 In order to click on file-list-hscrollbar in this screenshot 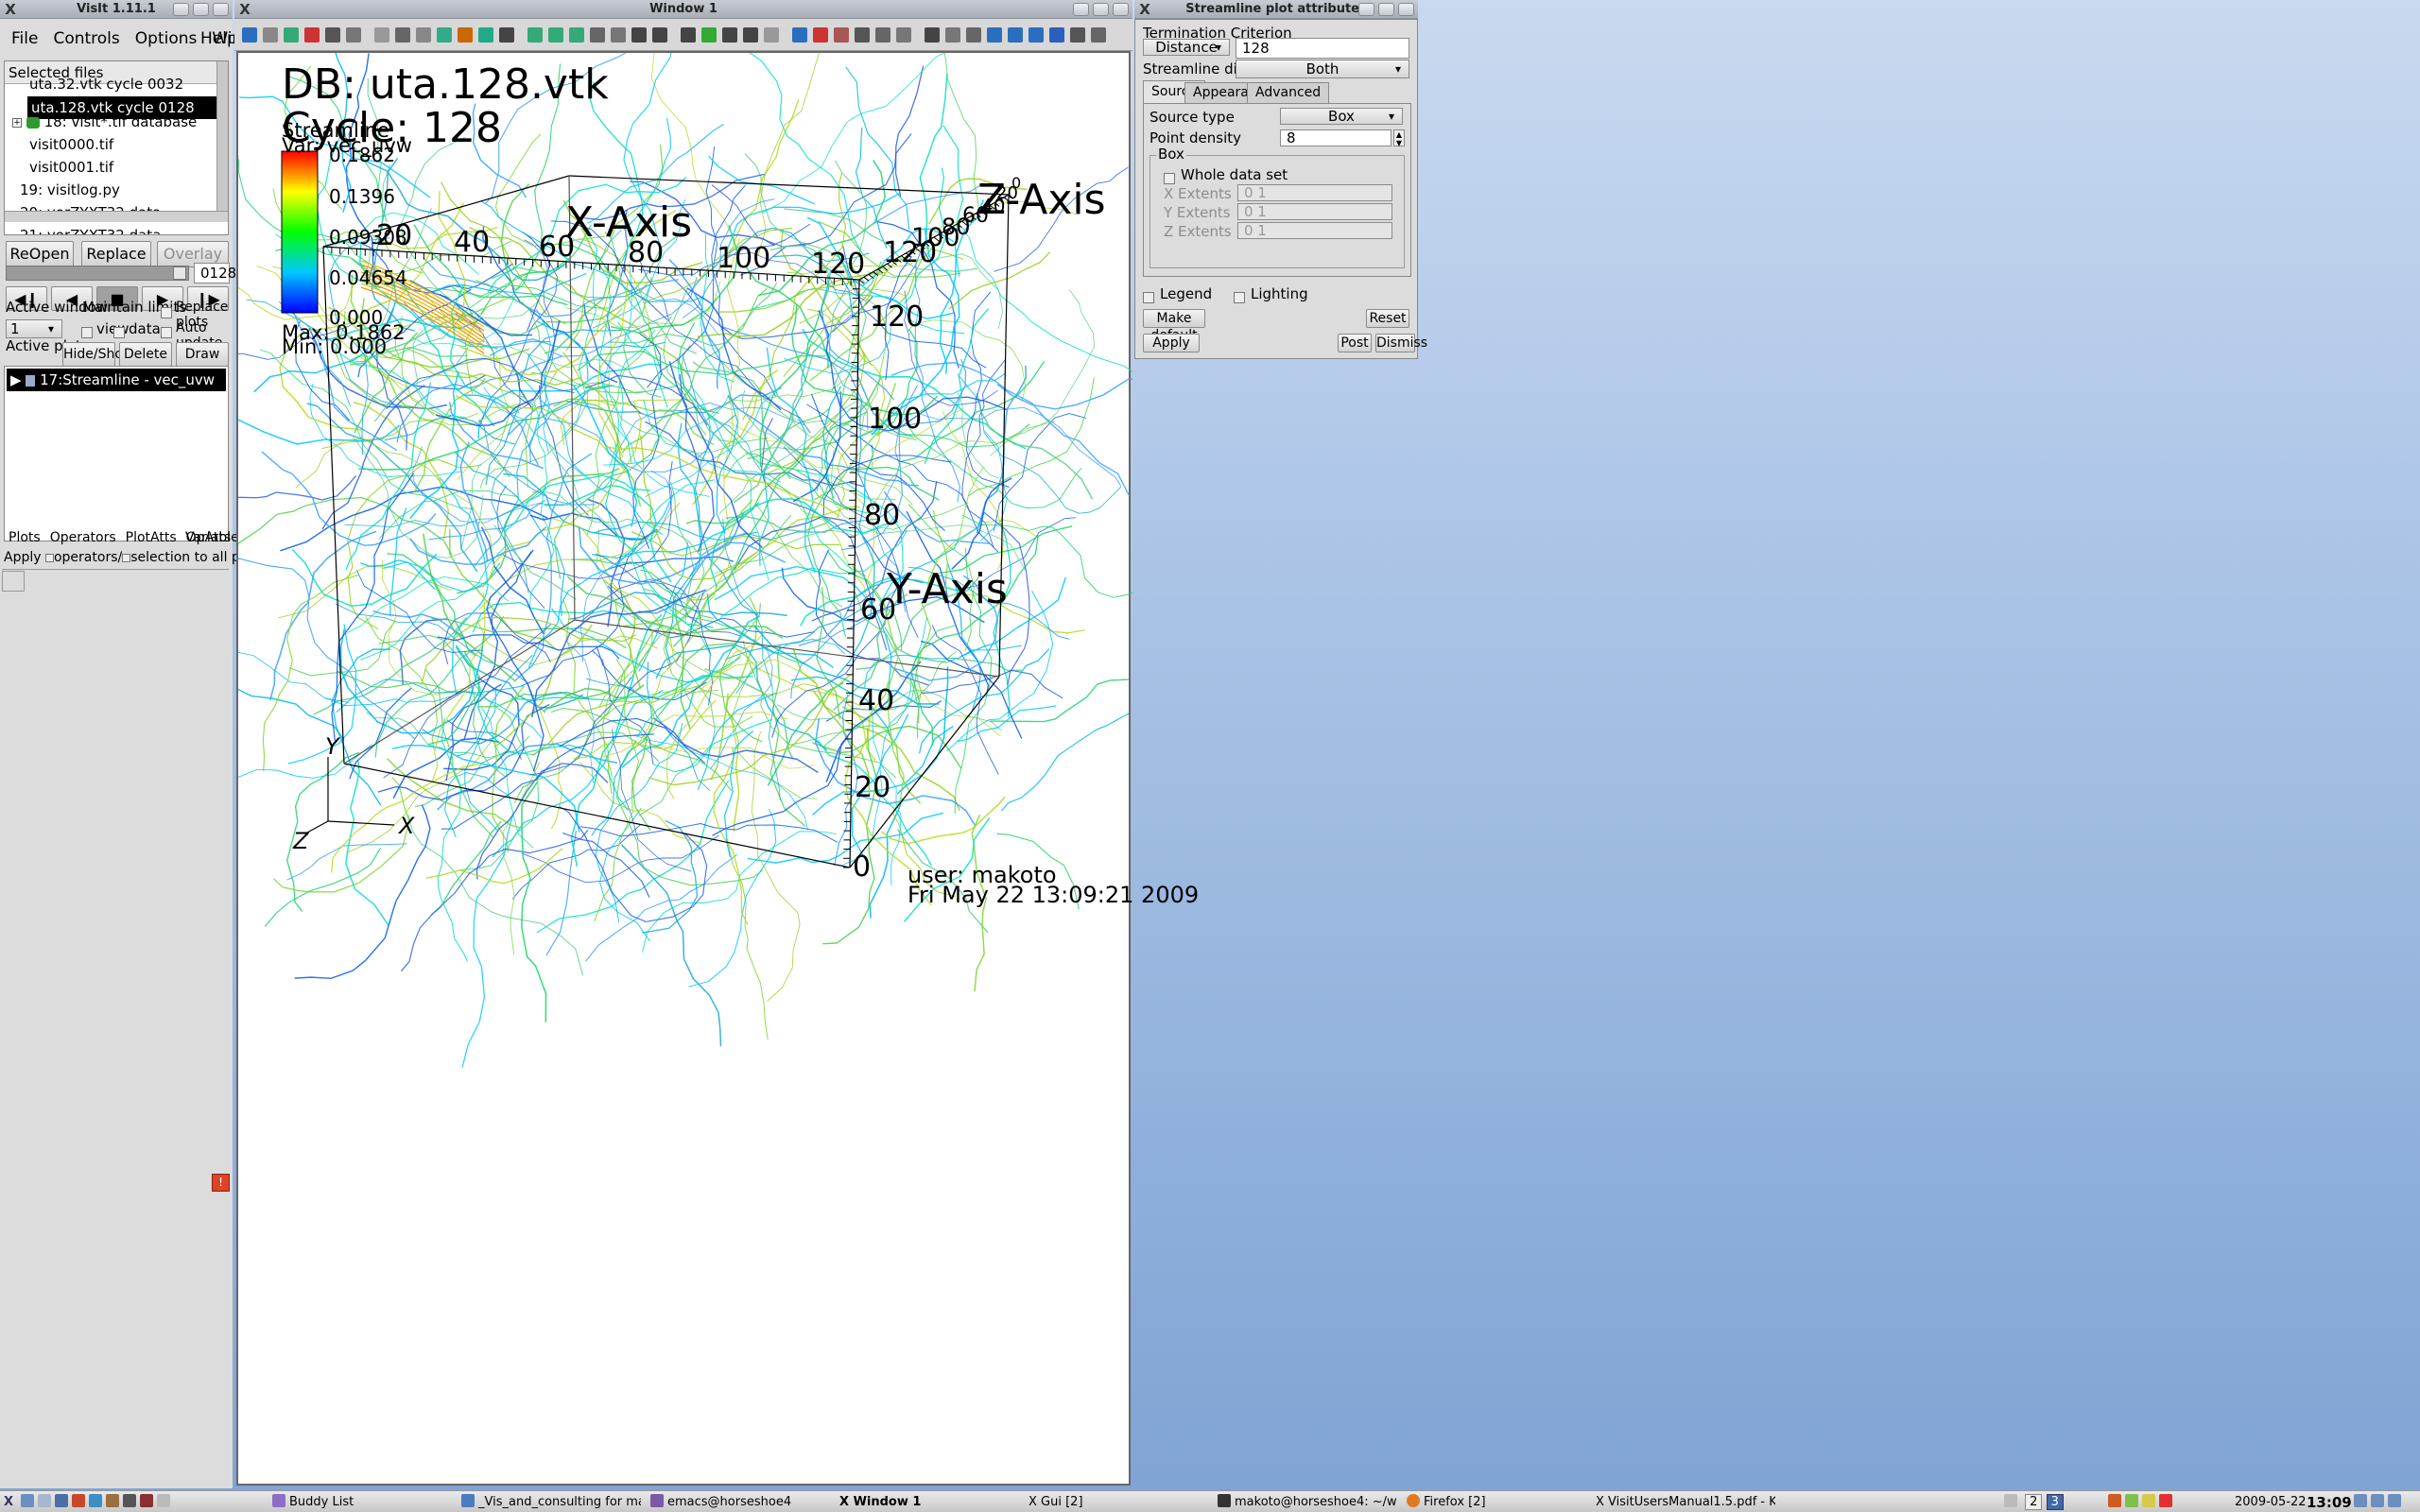, I will do `click(116, 216)`.